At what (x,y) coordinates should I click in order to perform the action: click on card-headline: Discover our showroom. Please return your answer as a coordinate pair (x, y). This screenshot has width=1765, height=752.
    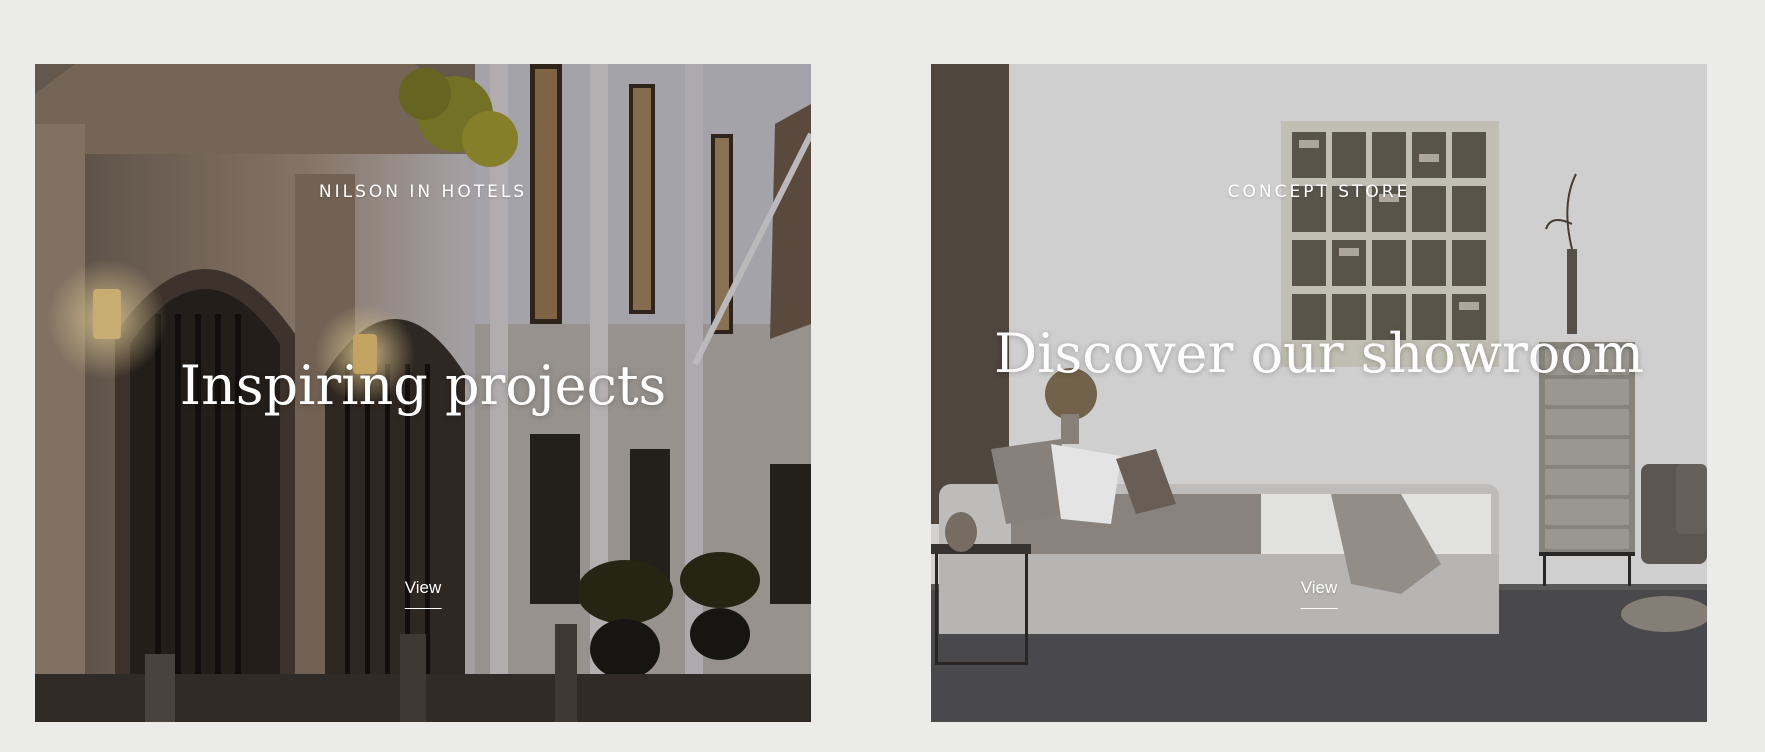
    Looking at the image, I should click on (1318, 353).